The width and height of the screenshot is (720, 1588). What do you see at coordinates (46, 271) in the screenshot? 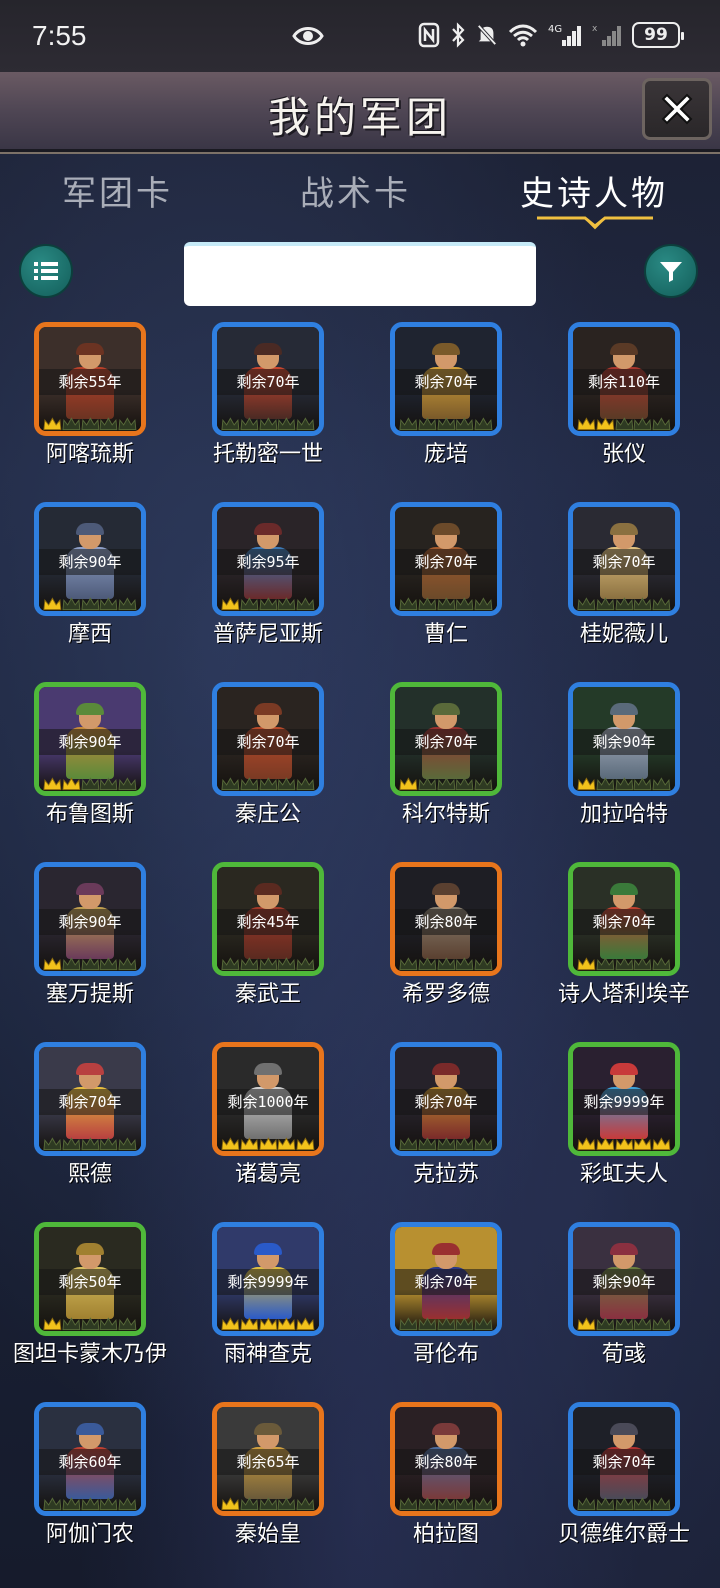
I see `list-menu-button` at bounding box center [46, 271].